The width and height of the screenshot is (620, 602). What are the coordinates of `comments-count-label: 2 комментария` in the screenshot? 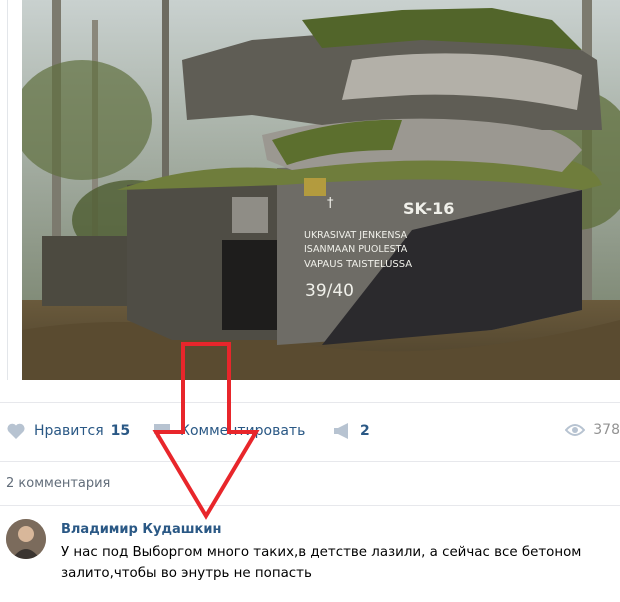 It's located at (58, 483).